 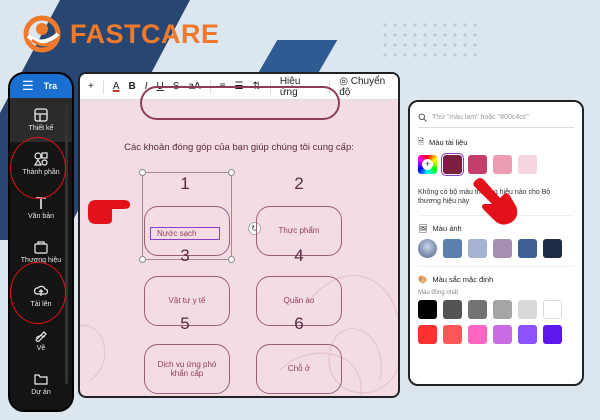 I want to click on animate-icon: ◎, so click(x=345, y=81).